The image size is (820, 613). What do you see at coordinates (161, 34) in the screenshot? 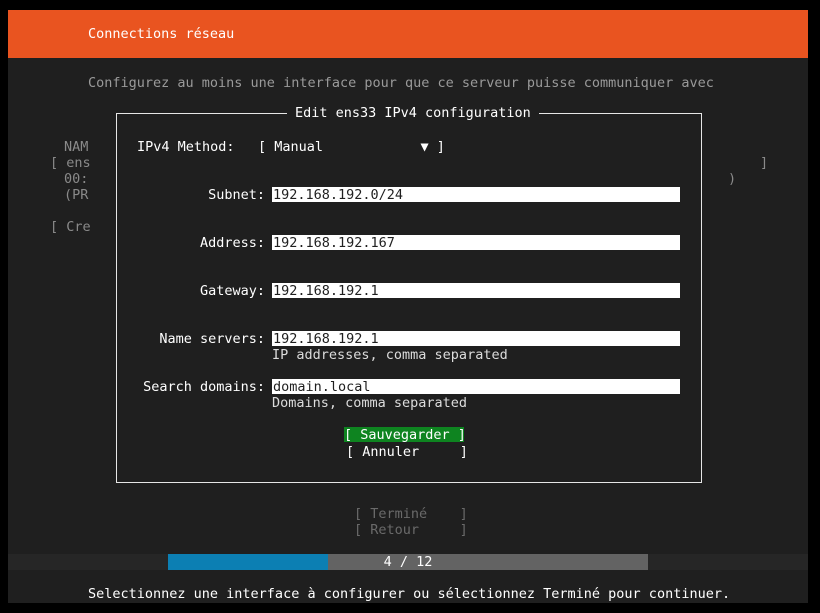
I see `page-title: Connections réseau` at bounding box center [161, 34].